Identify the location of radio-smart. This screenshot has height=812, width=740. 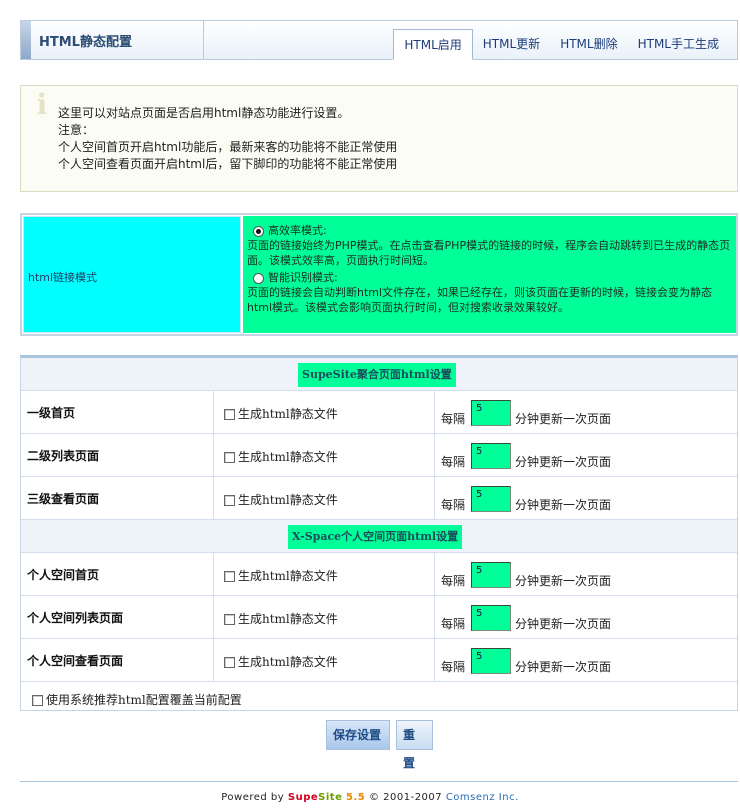
(258, 278).